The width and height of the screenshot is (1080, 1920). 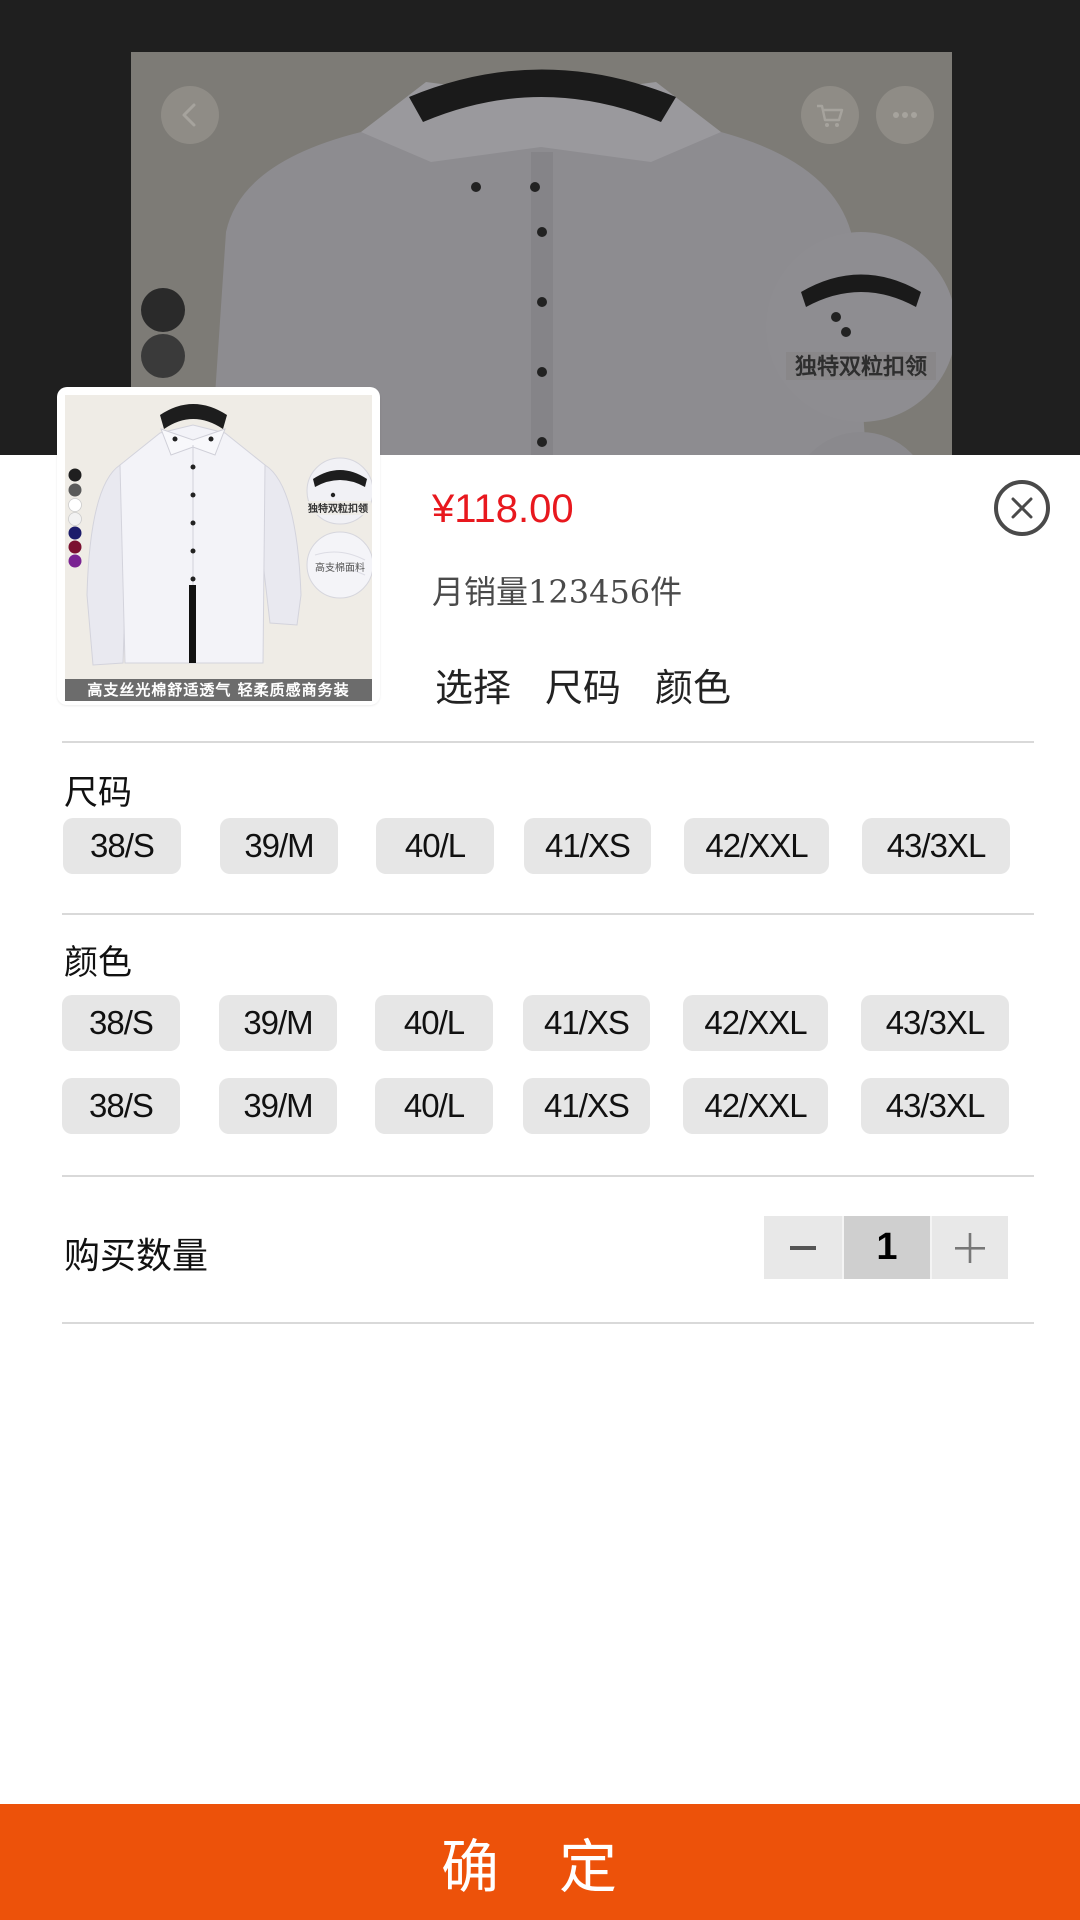 I want to click on quantity-increase-button, so click(x=970, y=1247).